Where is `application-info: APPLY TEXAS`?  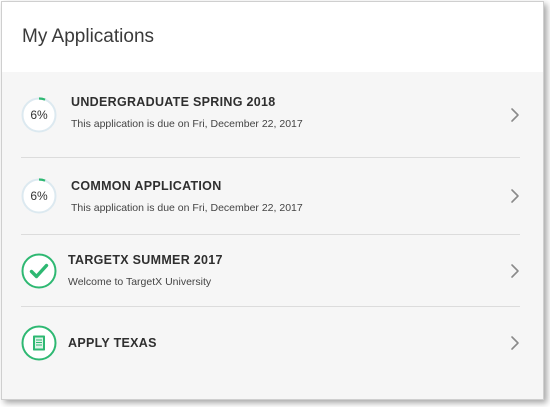
application-info: APPLY TEXAS is located at coordinates (294, 343).